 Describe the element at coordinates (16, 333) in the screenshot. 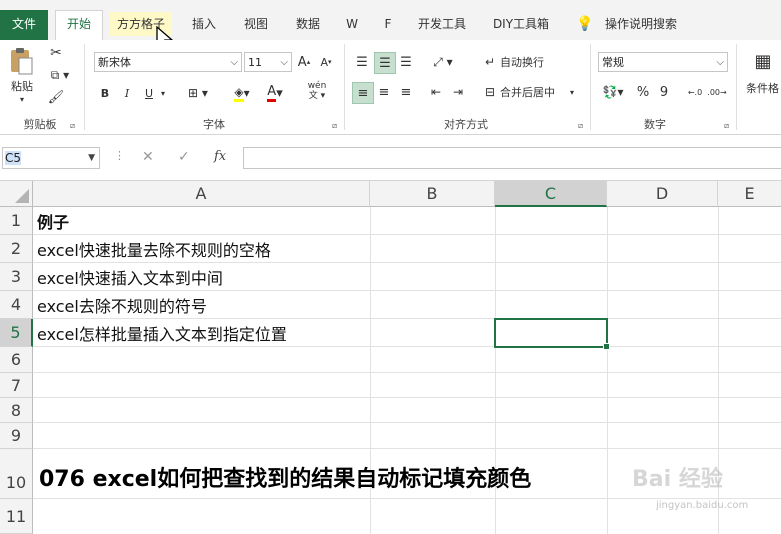

I see `row-header-5: 5` at that location.